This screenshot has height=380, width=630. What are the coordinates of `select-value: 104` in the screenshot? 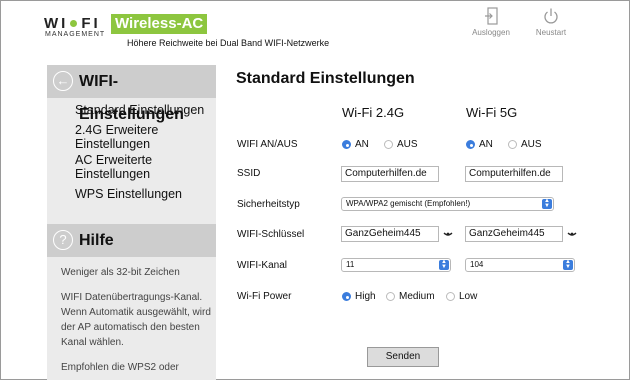 It's located at (477, 264).